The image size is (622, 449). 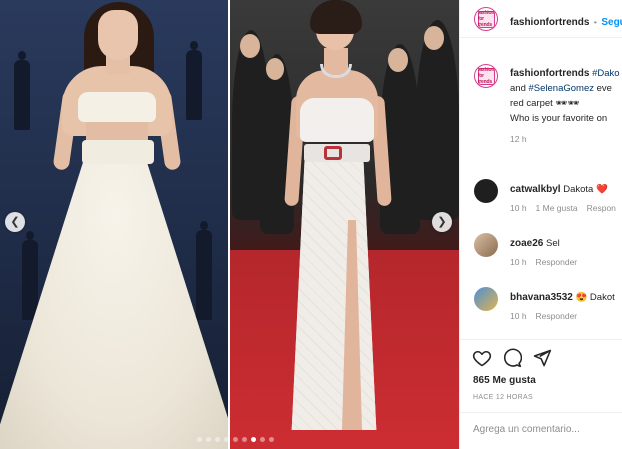 I want to click on caption-username: fashionfortrends, so click(x=549, y=73).